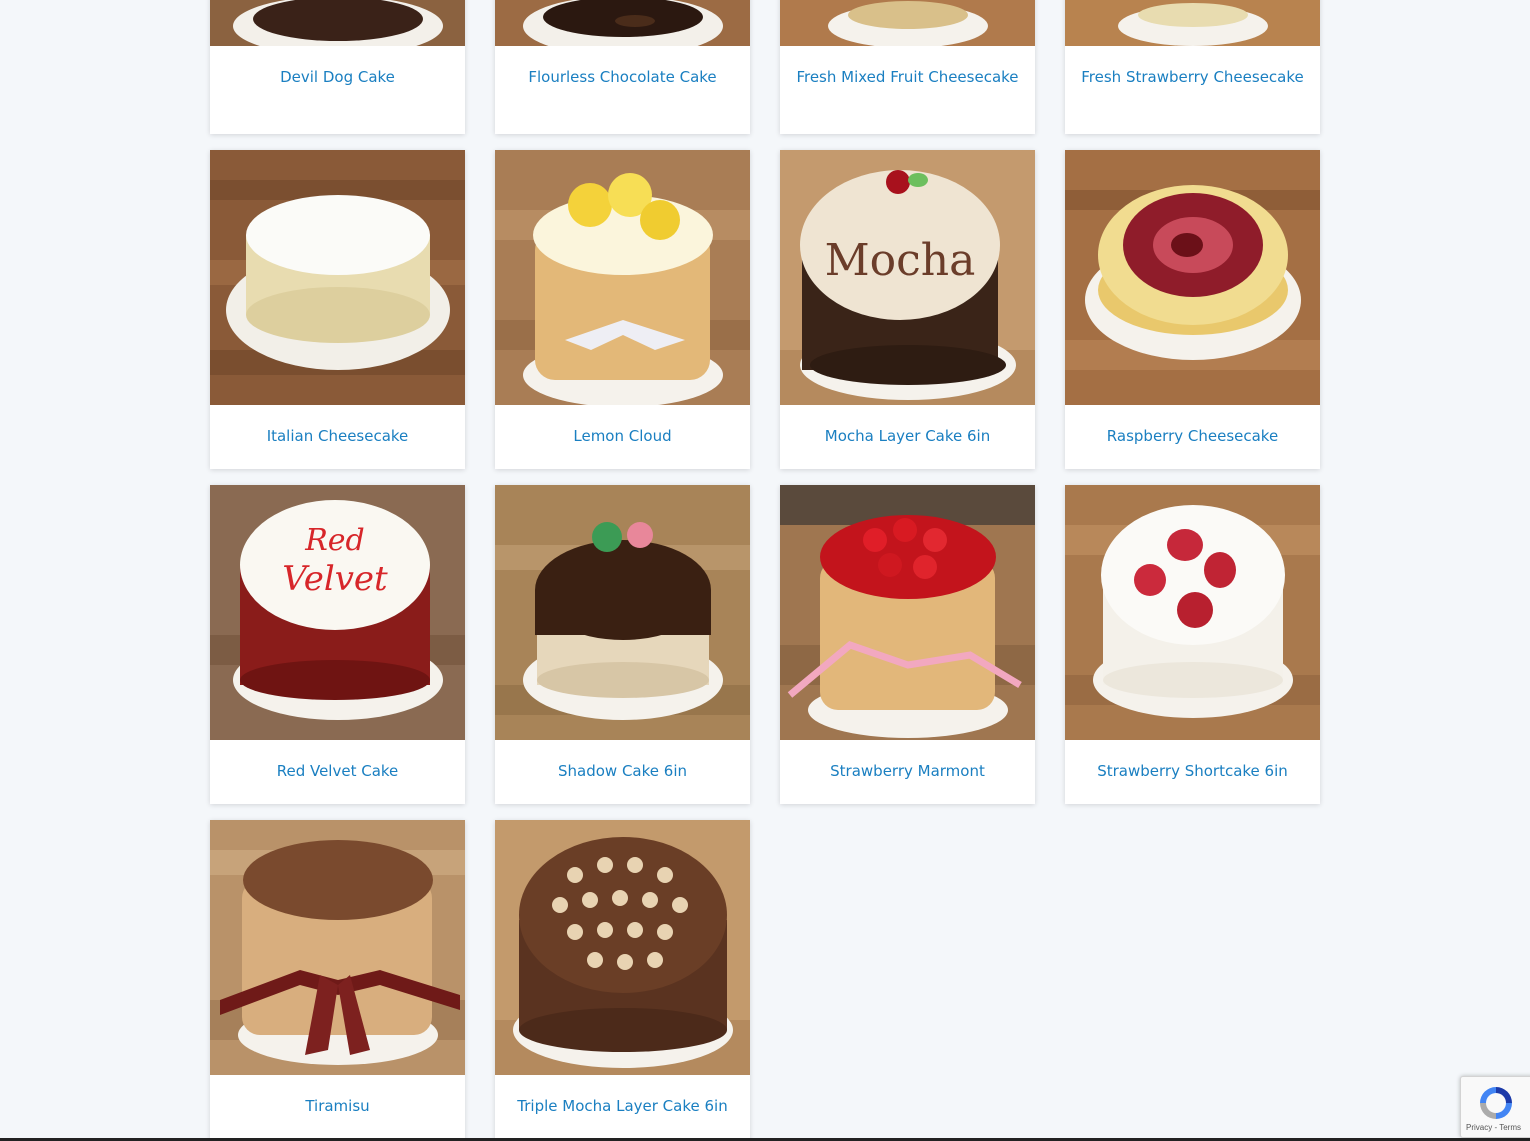  I want to click on product-card: Mocha Mocha Layer Cake 6in, so click(907, 309).